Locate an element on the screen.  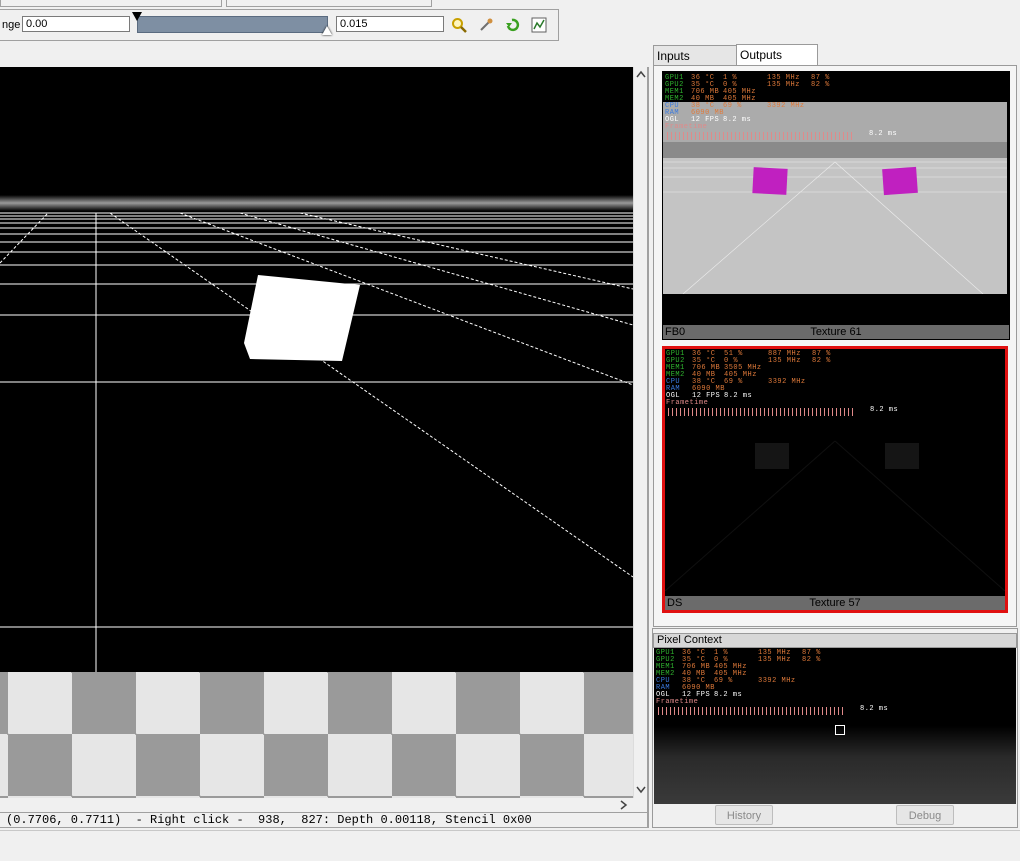
pane-divider is located at coordinates (648, 447).